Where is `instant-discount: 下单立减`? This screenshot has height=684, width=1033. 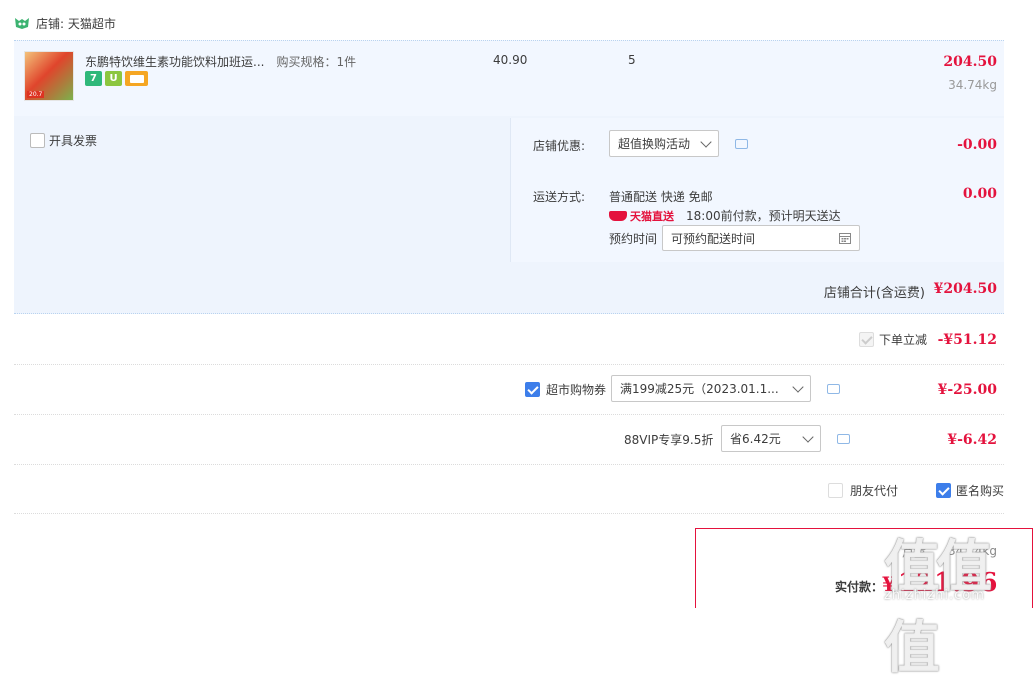 instant-discount: 下单立减 is located at coordinates (893, 339).